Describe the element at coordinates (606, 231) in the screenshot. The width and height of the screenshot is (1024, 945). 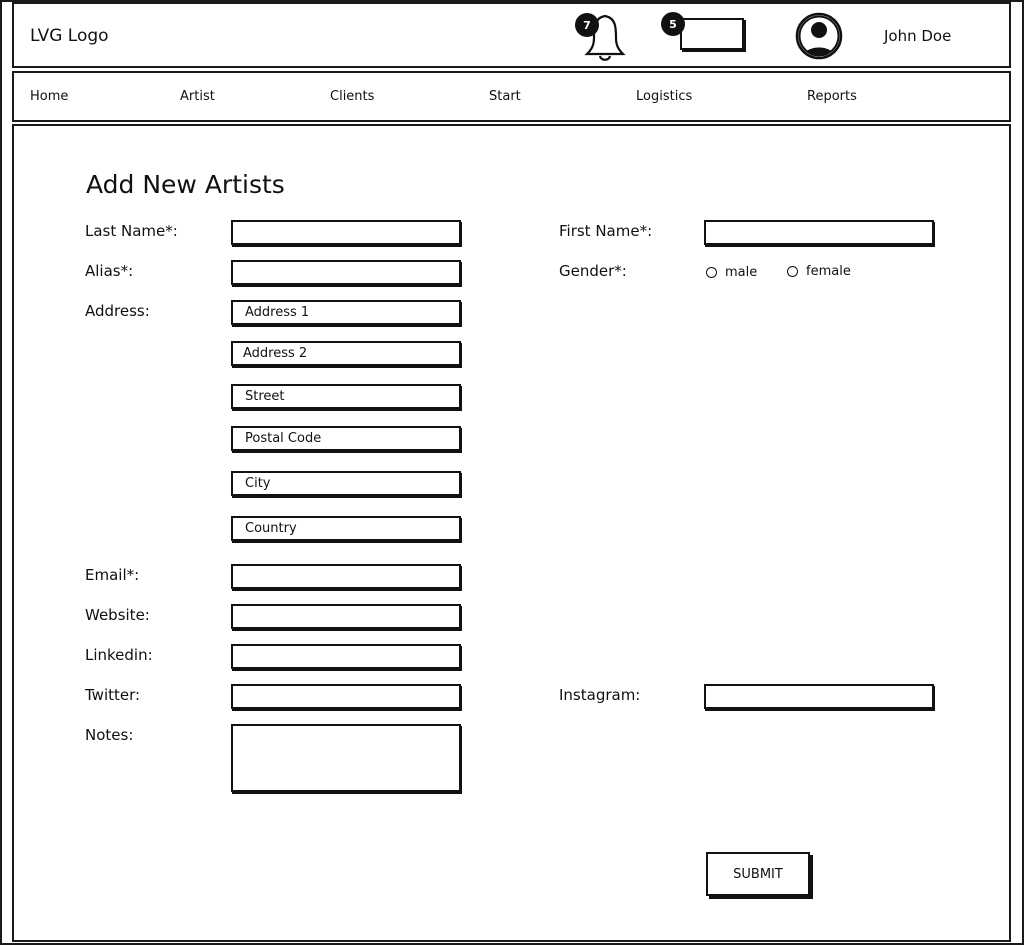
I see `first-name-label: First Name*:` at that location.